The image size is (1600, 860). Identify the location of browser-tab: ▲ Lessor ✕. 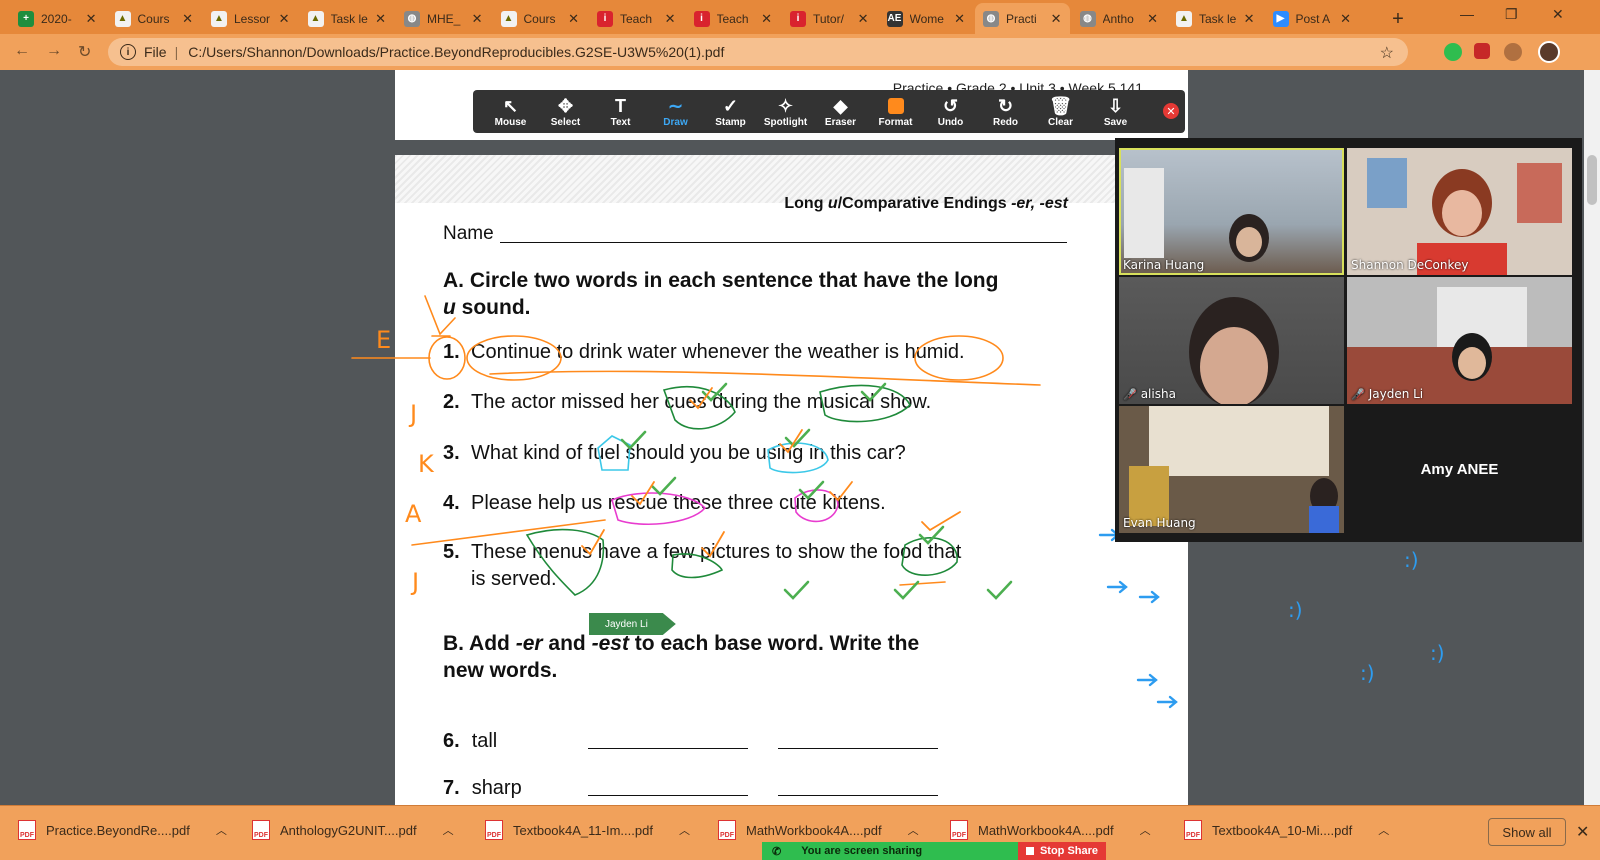
(250, 18).